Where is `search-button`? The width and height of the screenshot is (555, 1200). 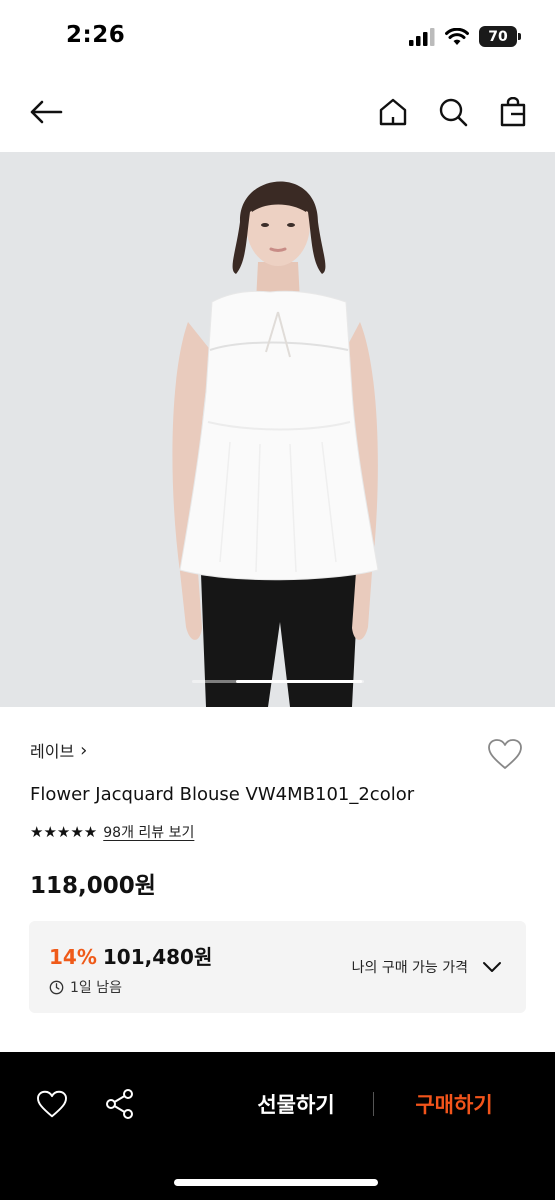
search-button is located at coordinates (453, 112).